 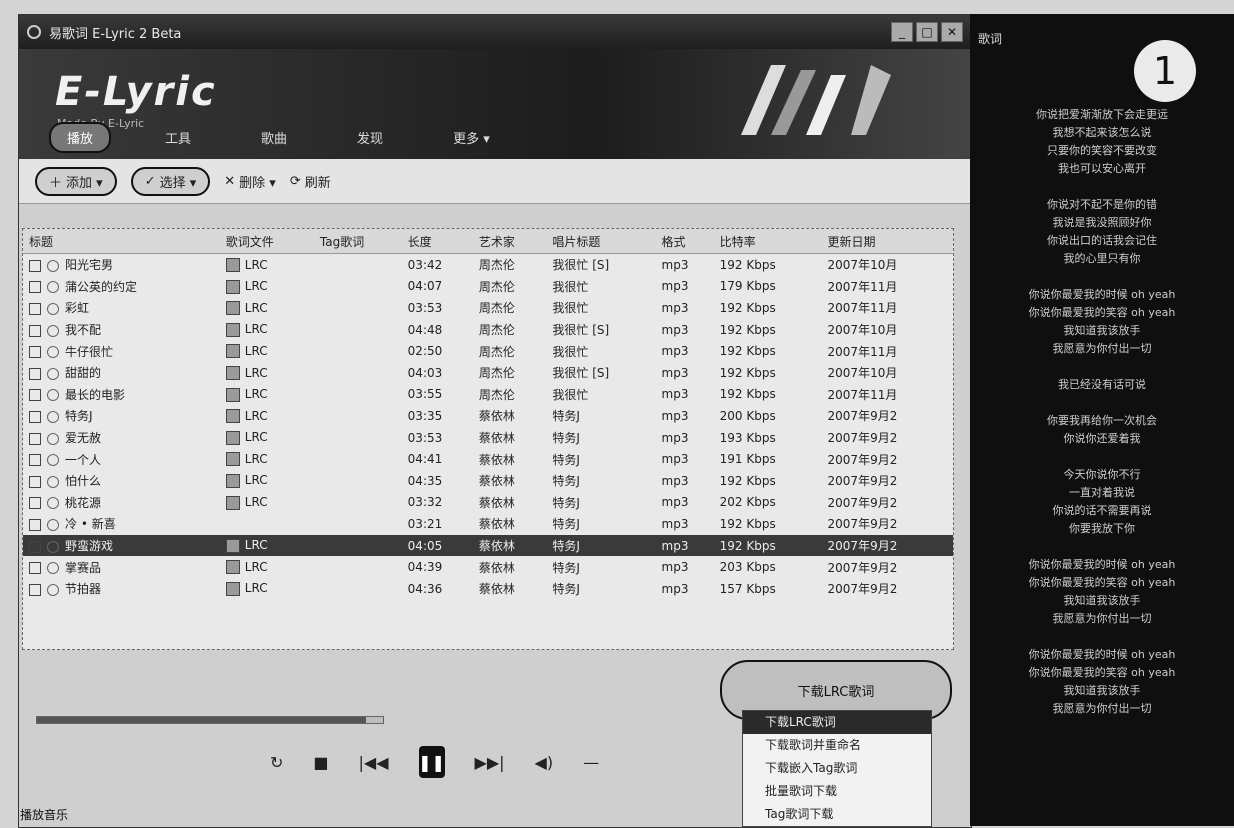 I want to click on table-row: 桃花源 LRC 03:32 蔡依林 特务J mp3 202 Kbps 2007年9月2, so click(x=488, y=503).